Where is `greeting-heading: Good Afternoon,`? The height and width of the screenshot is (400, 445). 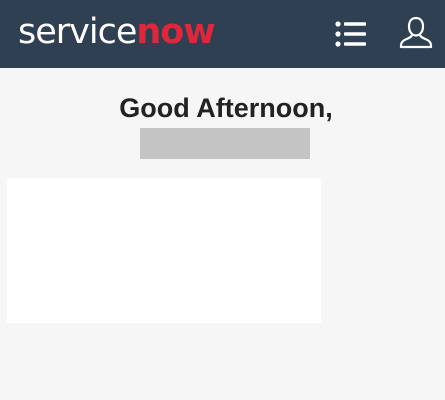
greeting-heading: Good Afternoon, is located at coordinates (226, 108).